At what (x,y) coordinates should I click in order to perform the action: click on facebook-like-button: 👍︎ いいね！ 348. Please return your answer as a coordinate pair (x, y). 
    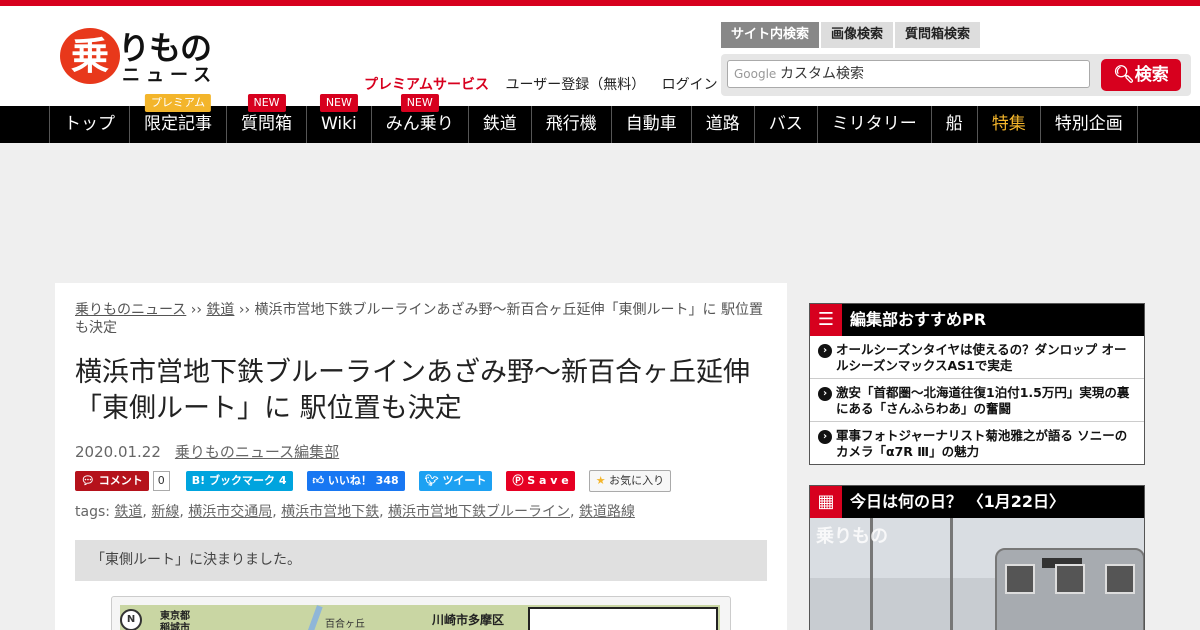
    Looking at the image, I should click on (355, 481).